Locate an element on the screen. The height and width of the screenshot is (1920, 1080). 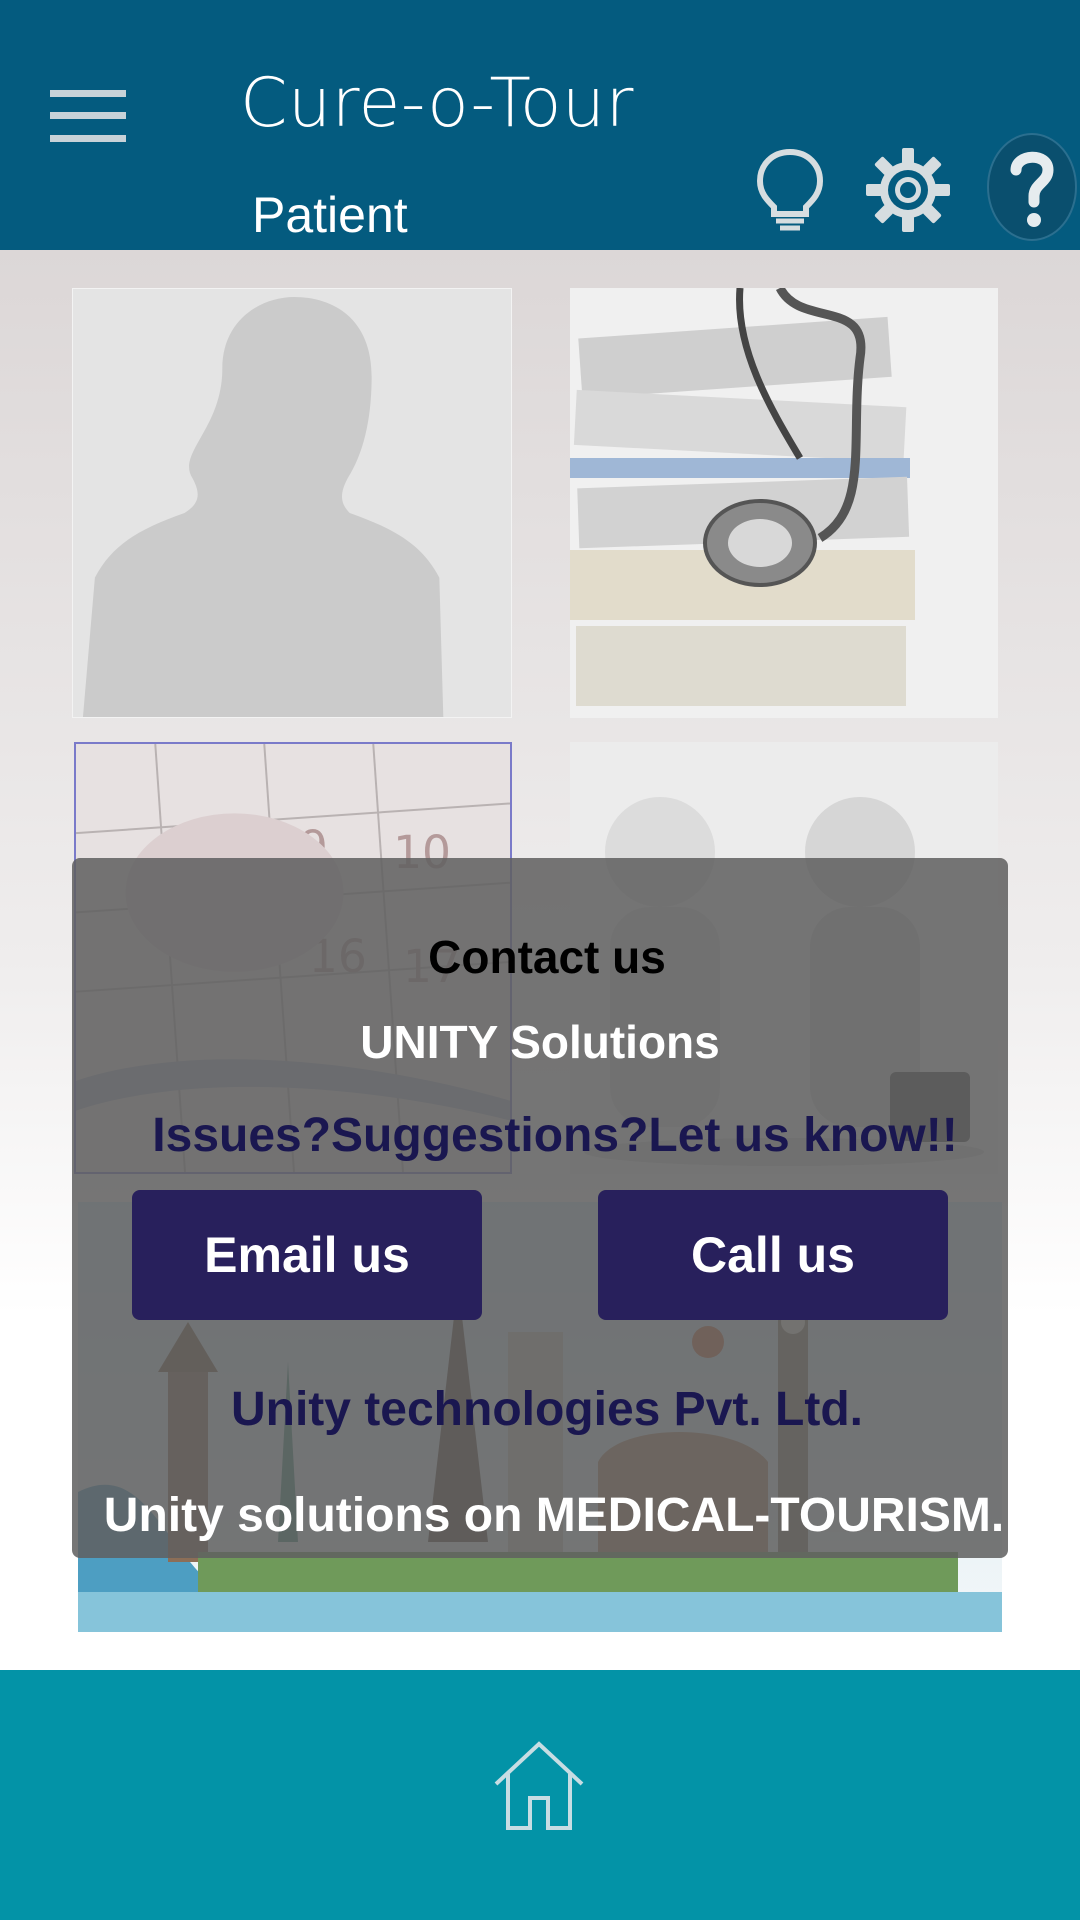
email-us-button: Email us is located at coordinates (307, 1255).